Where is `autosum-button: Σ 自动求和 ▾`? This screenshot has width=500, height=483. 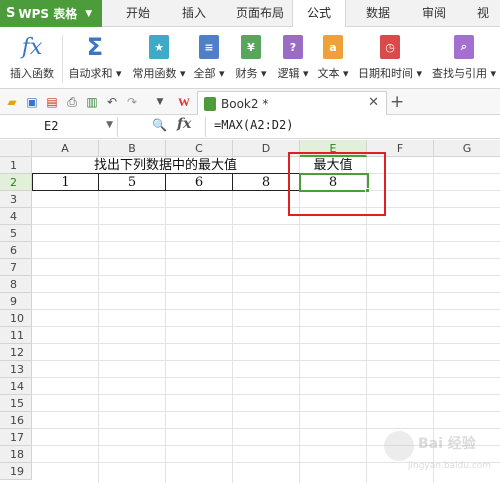 autosum-button: Σ 自动求和 ▾ is located at coordinates (95, 56).